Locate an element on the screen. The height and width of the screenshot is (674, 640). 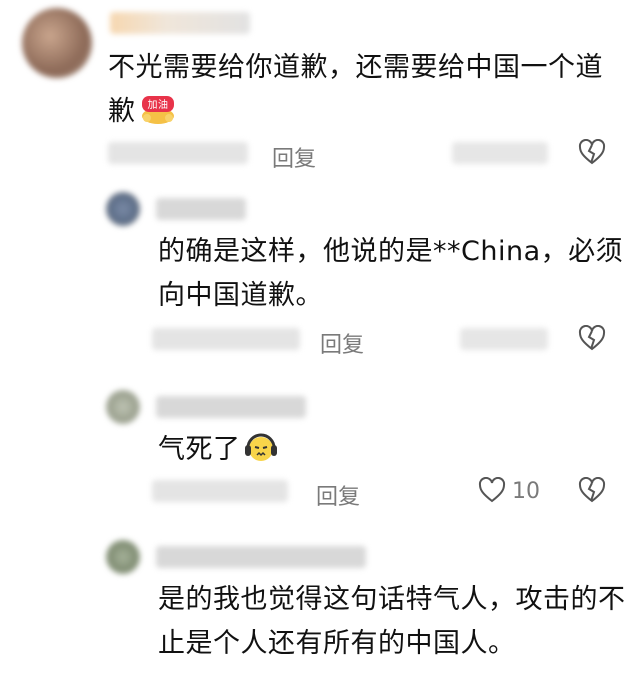
comment-text: 不光需要给你道歉，还需要给中国一个道 is located at coordinates (355, 68).